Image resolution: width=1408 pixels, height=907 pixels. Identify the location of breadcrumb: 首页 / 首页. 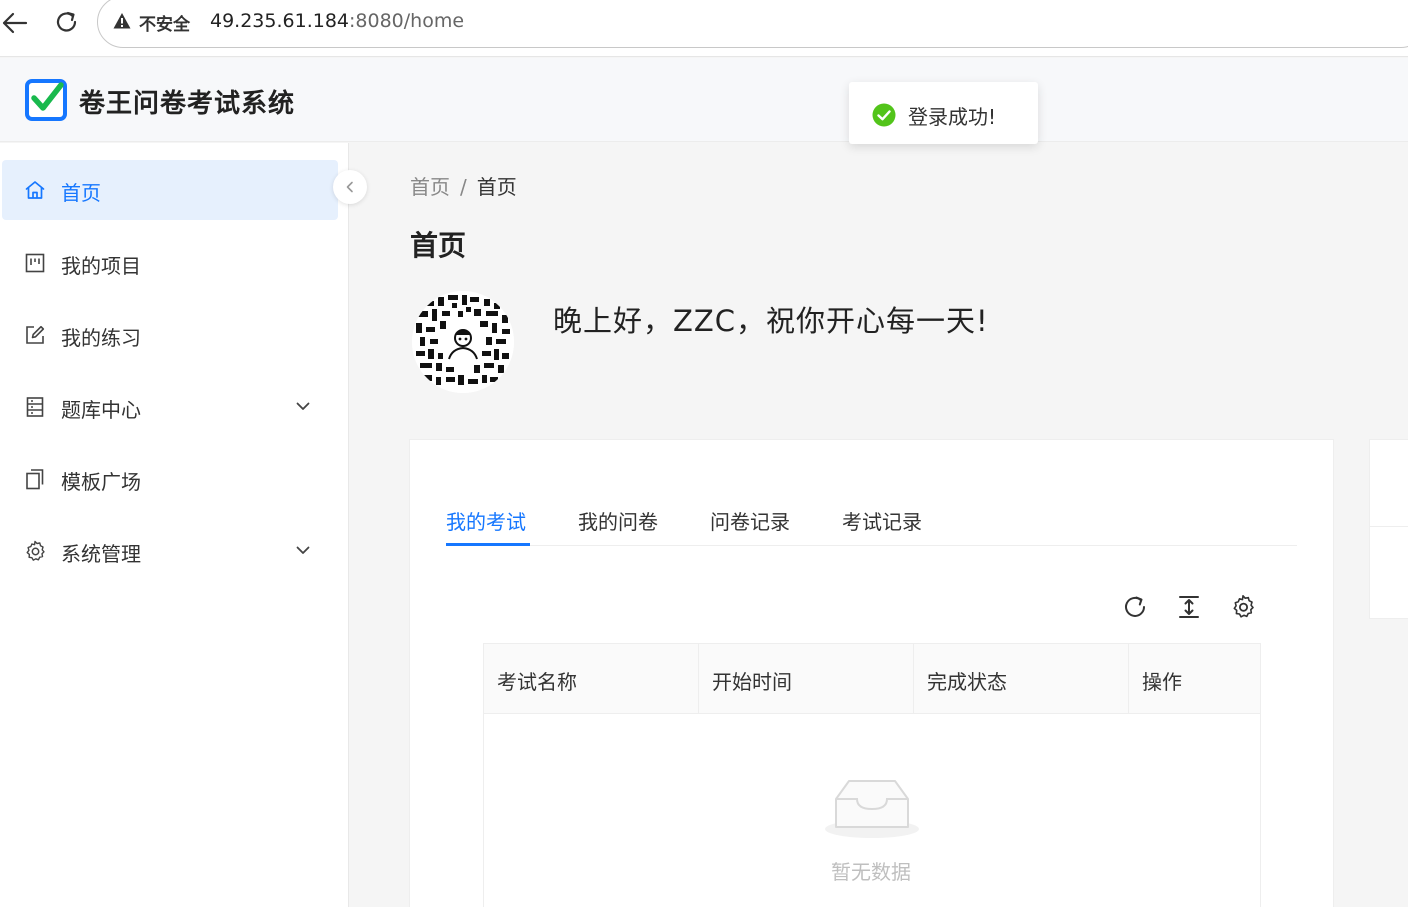
(463, 185).